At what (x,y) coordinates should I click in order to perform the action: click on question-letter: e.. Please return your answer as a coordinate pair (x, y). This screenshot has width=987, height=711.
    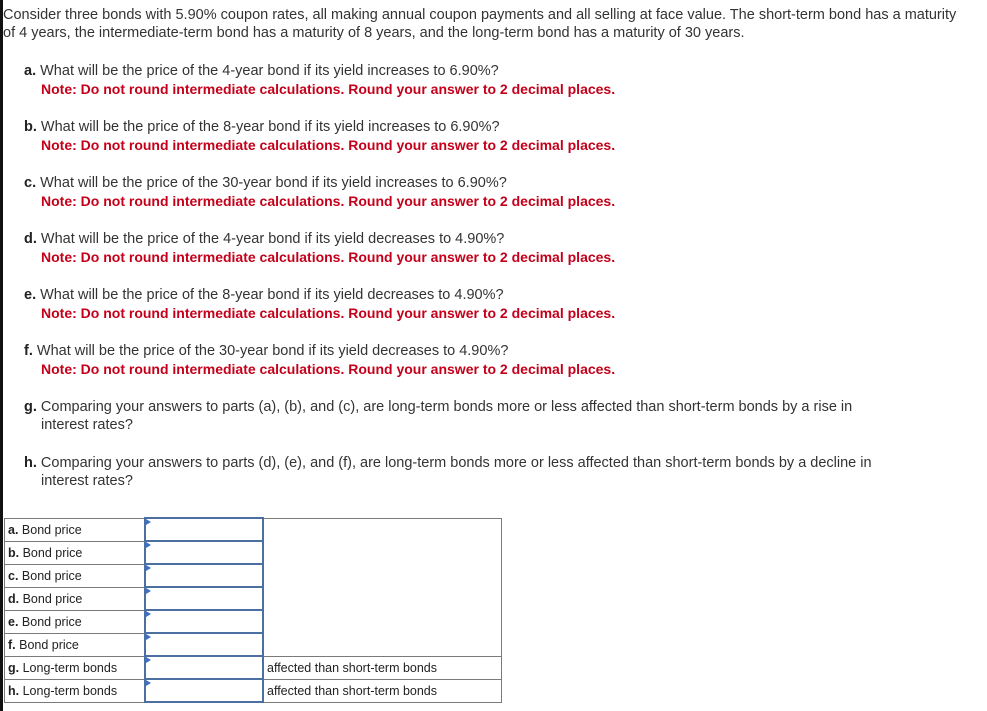
    Looking at the image, I should click on (30, 295).